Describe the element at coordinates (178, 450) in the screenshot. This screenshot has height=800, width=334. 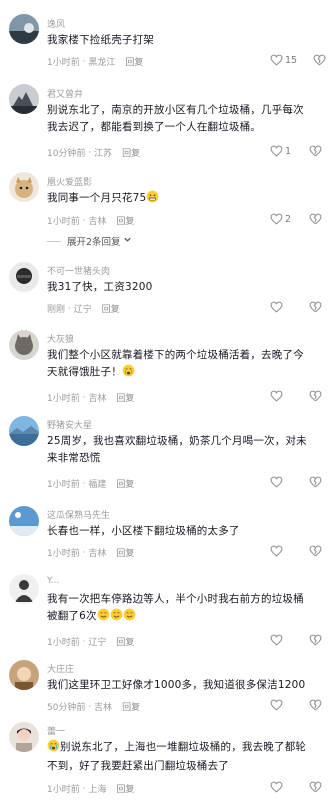
I see `comment-text: 25周岁，我也喜欢翻垃圾桶，奶茶几个月喝一次，对未来非常恐慌` at that location.